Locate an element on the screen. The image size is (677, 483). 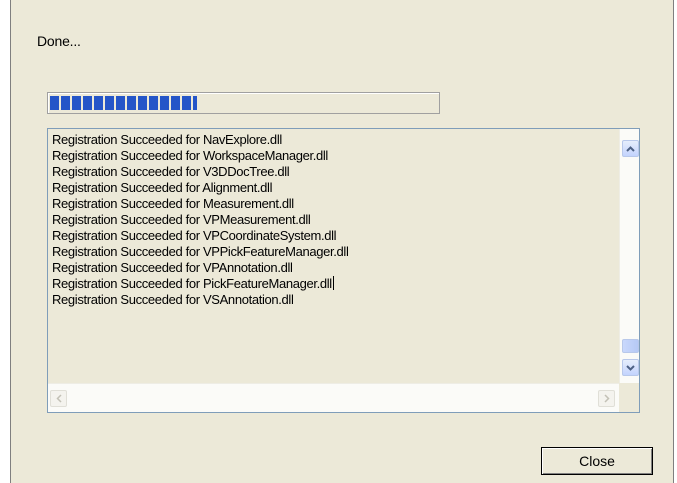
scroll-right-button is located at coordinates (606, 398).